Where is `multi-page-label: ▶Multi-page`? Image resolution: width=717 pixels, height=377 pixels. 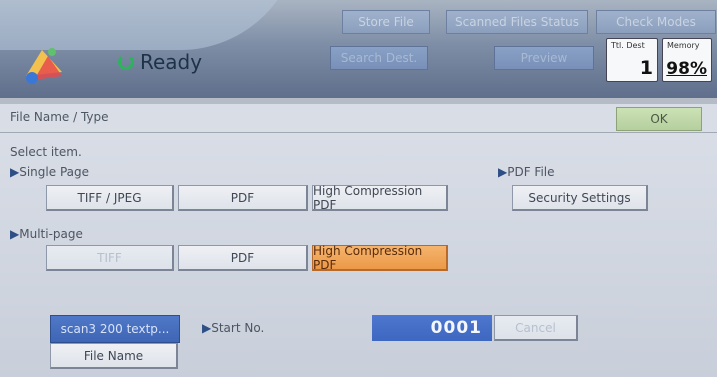 multi-page-label: ▶Multi-page is located at coordinates (46, 234).